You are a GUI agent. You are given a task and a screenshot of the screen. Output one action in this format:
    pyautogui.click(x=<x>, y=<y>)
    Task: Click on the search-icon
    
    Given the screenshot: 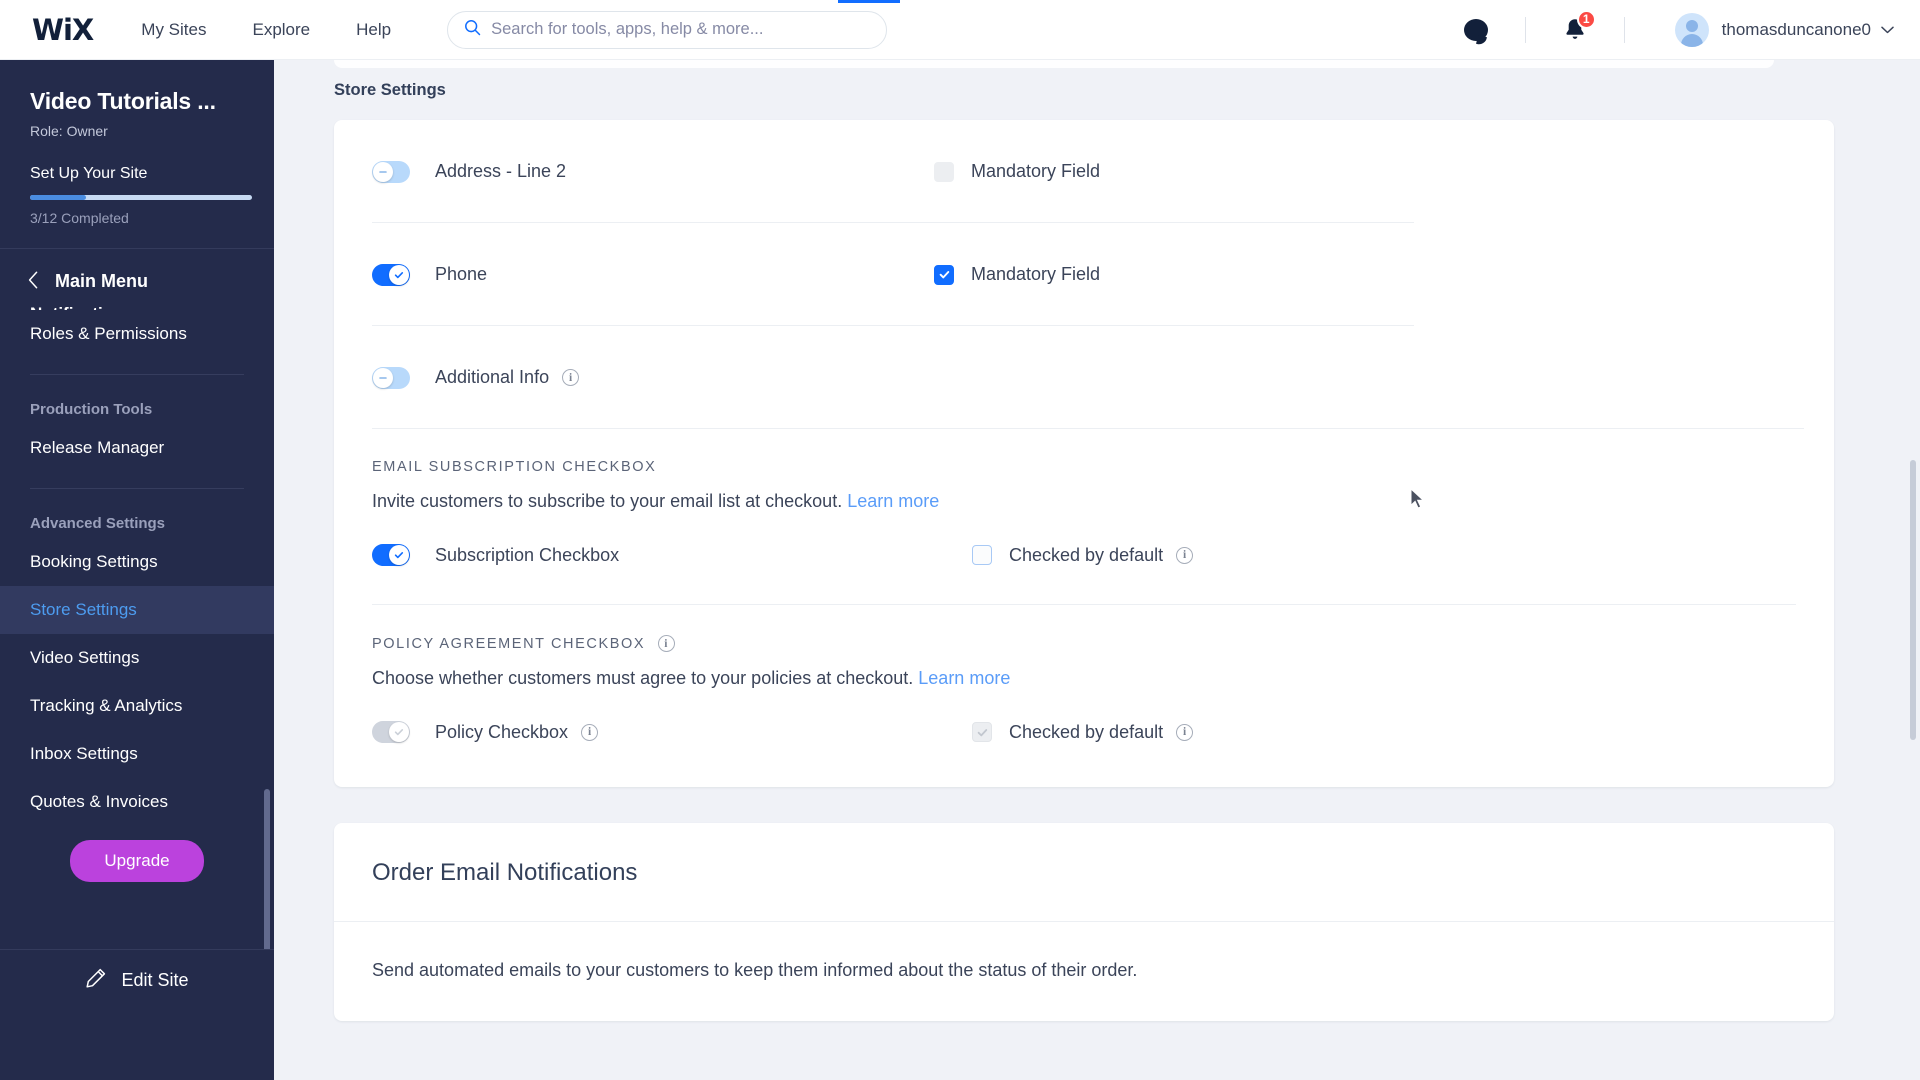 What is the action you would take?
    pyautogui.click(x=472, y=30)
    